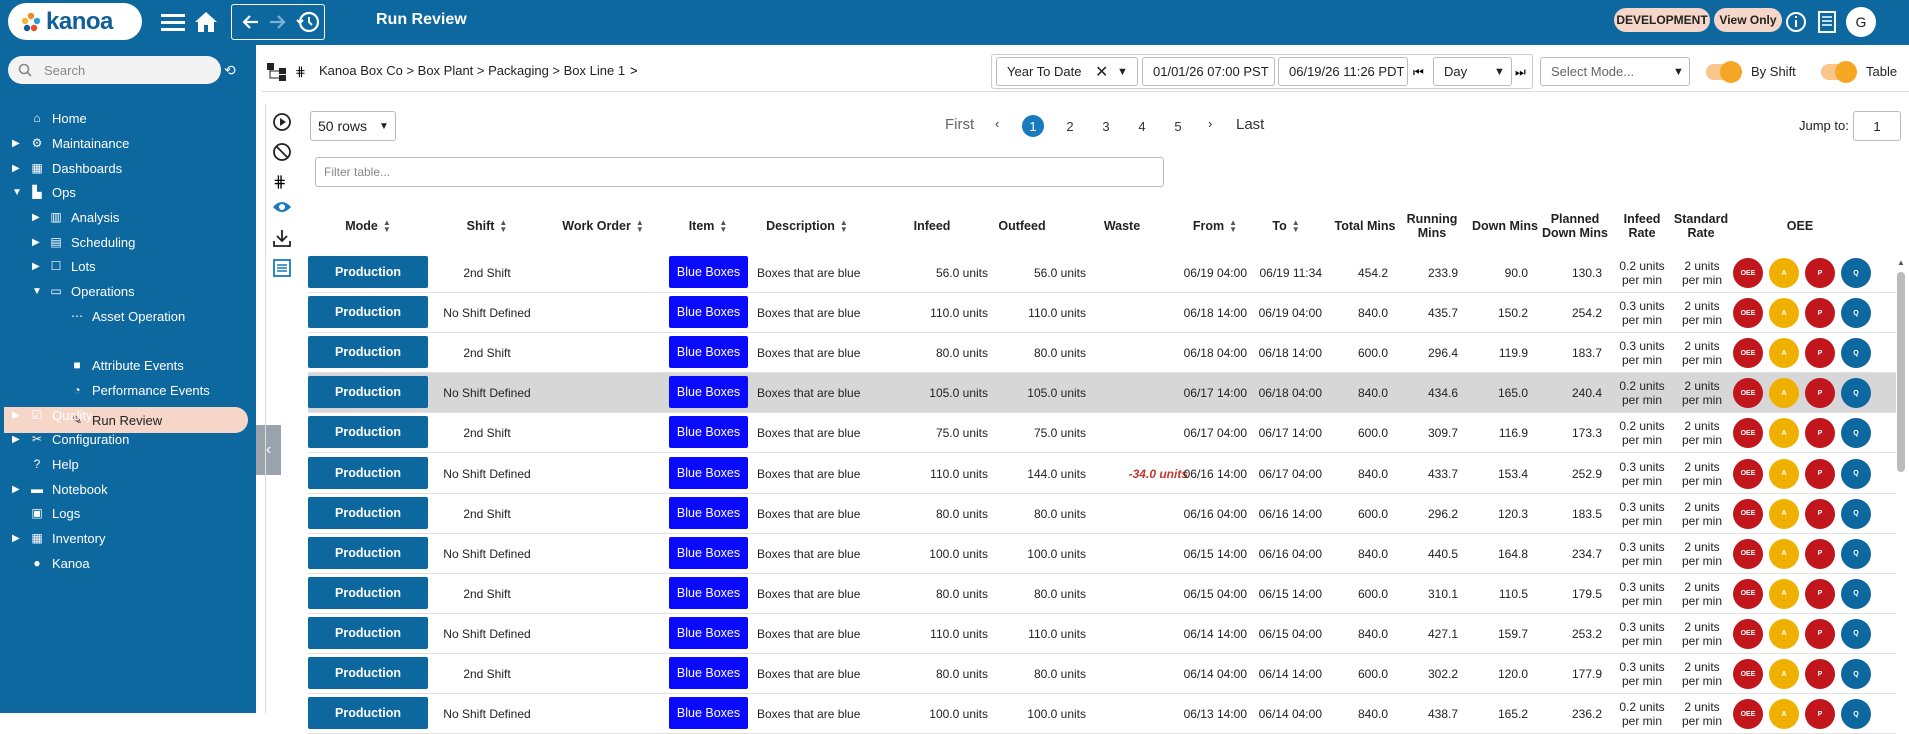  What do you see at coordinates (282, 240) in the screenshot?
I see `download-icon` at bounding box center [282, 240].